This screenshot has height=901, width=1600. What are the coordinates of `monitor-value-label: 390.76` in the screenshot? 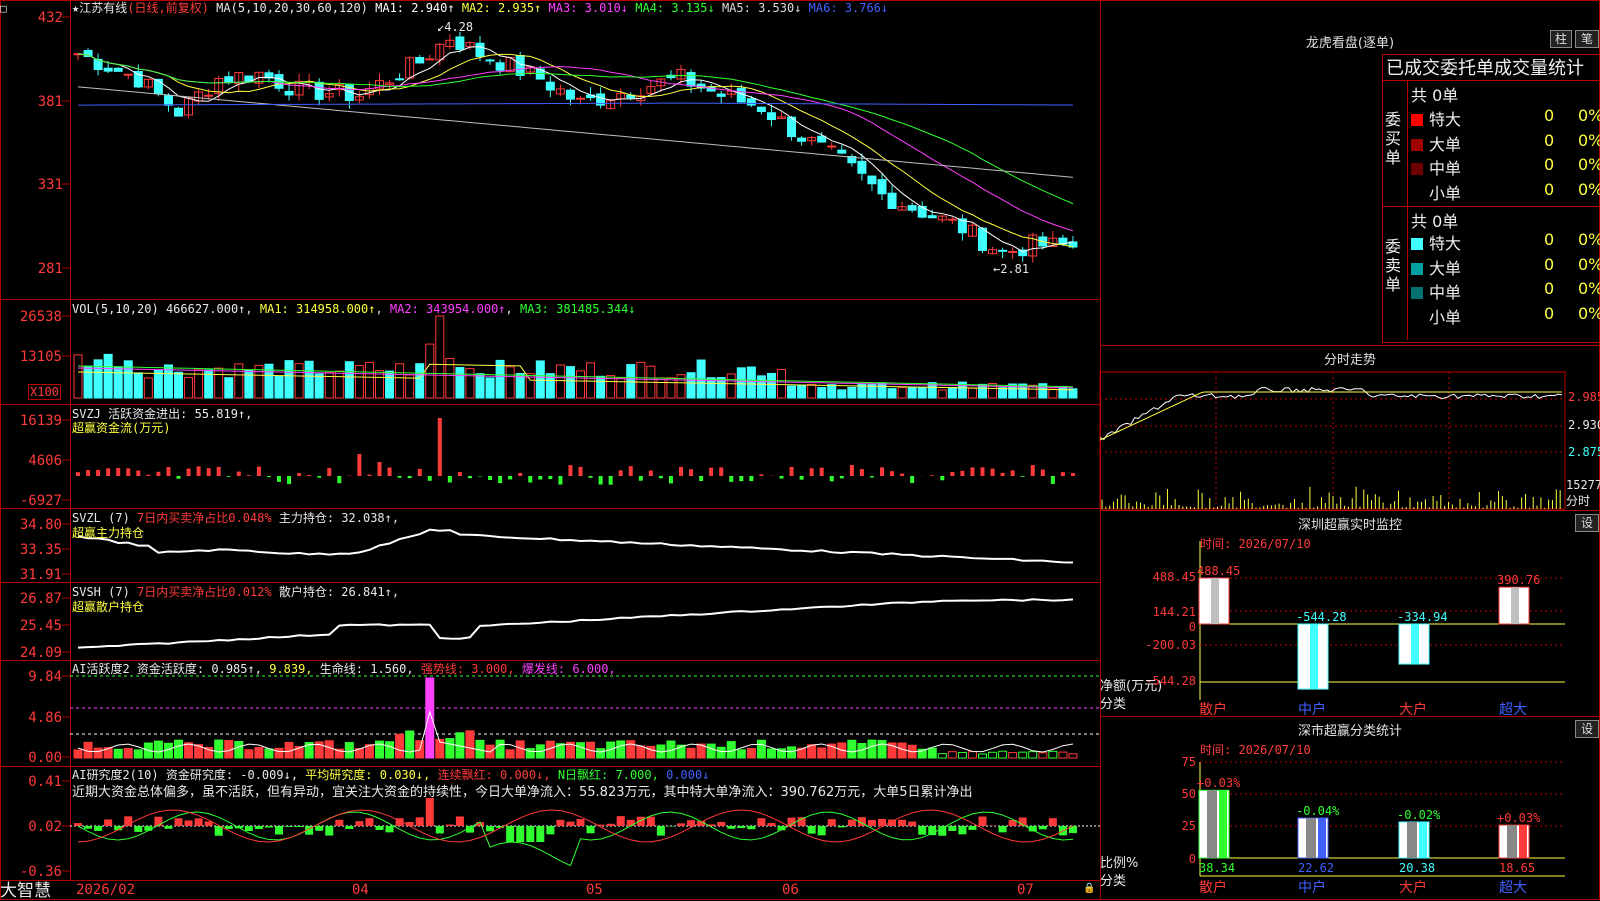 It's located at (1518, 580).